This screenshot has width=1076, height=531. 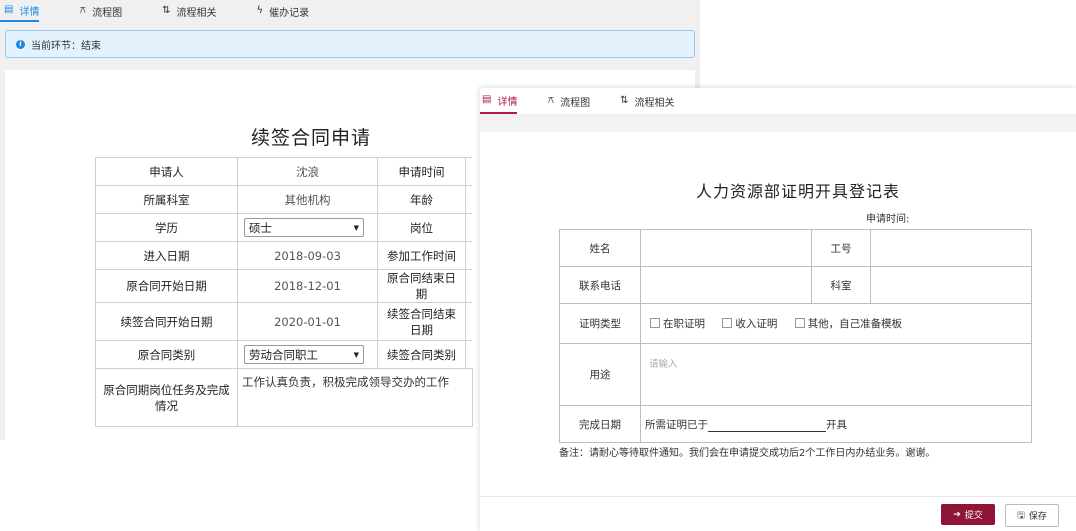 I want to click on renew-start-label: 续签合同开始日期, so click(x=166, y=321).